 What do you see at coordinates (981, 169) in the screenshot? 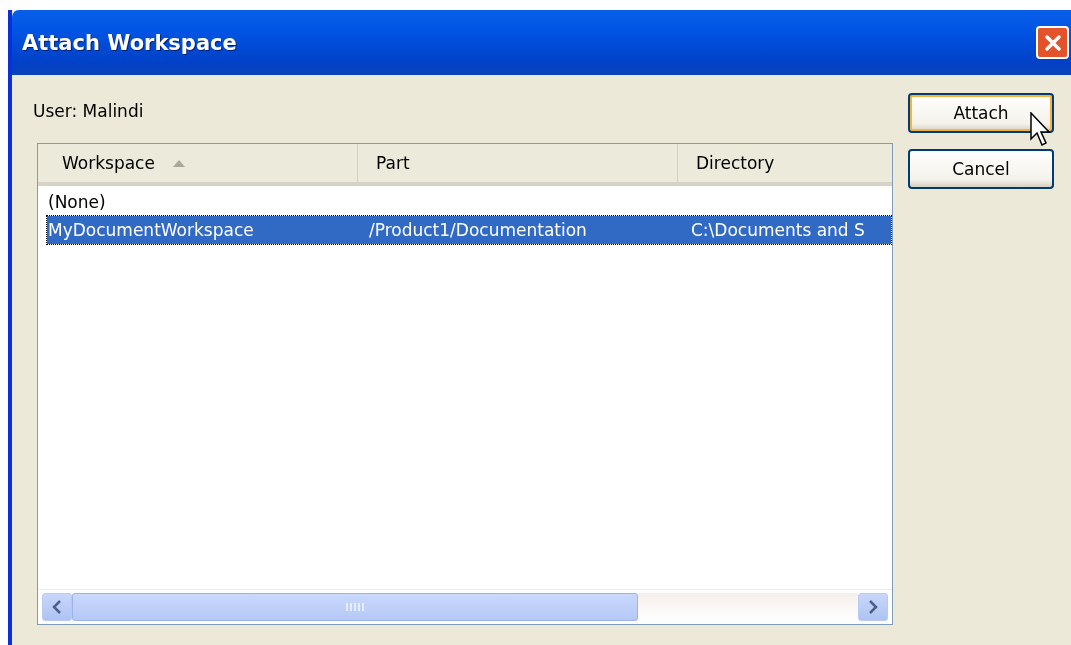
I see `dialog-button: Cancel` at bounding box center [981, 169].